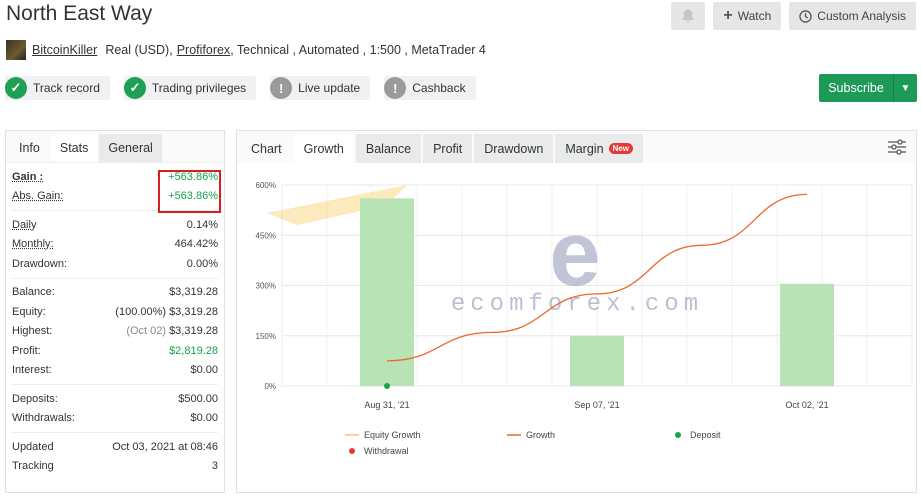 This screenshot has width=922, height=497. Describe the element at coordinates (448, 148) in the screenshot. I see `tab-profit: Profit` at that location.